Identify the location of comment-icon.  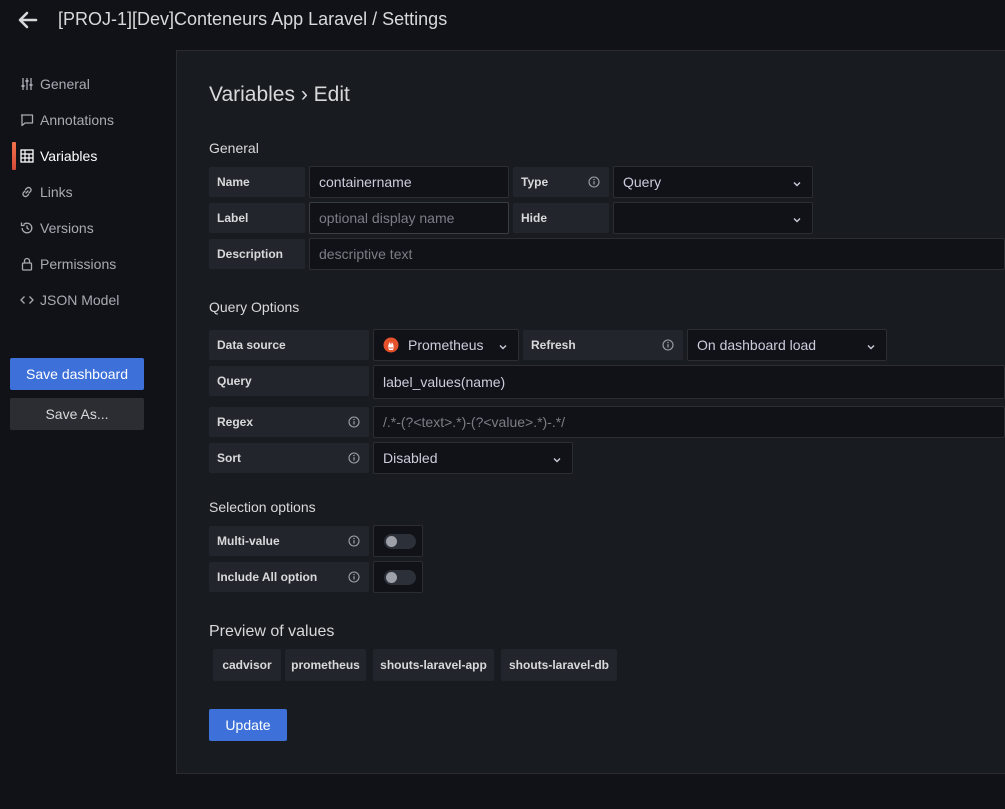
(27, 120).